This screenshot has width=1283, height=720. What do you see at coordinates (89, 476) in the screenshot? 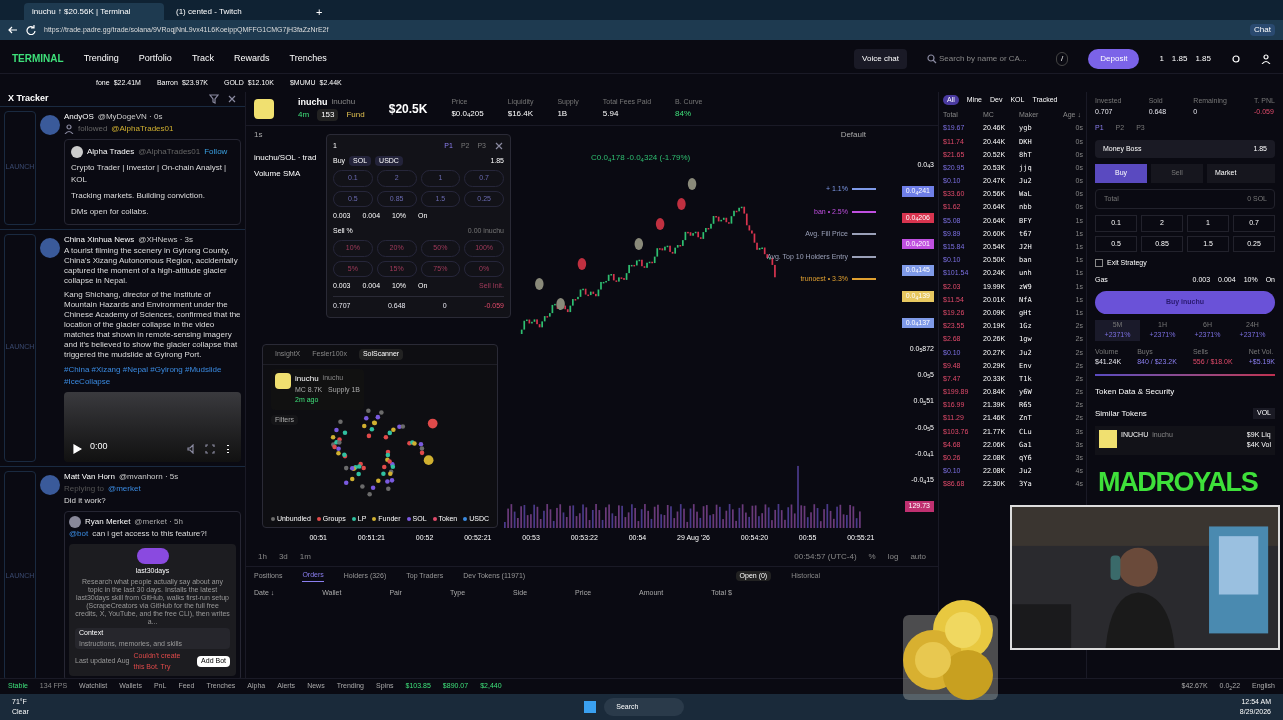
I see `author-name: Matt Van Horn` at bounding box center [89, 476].